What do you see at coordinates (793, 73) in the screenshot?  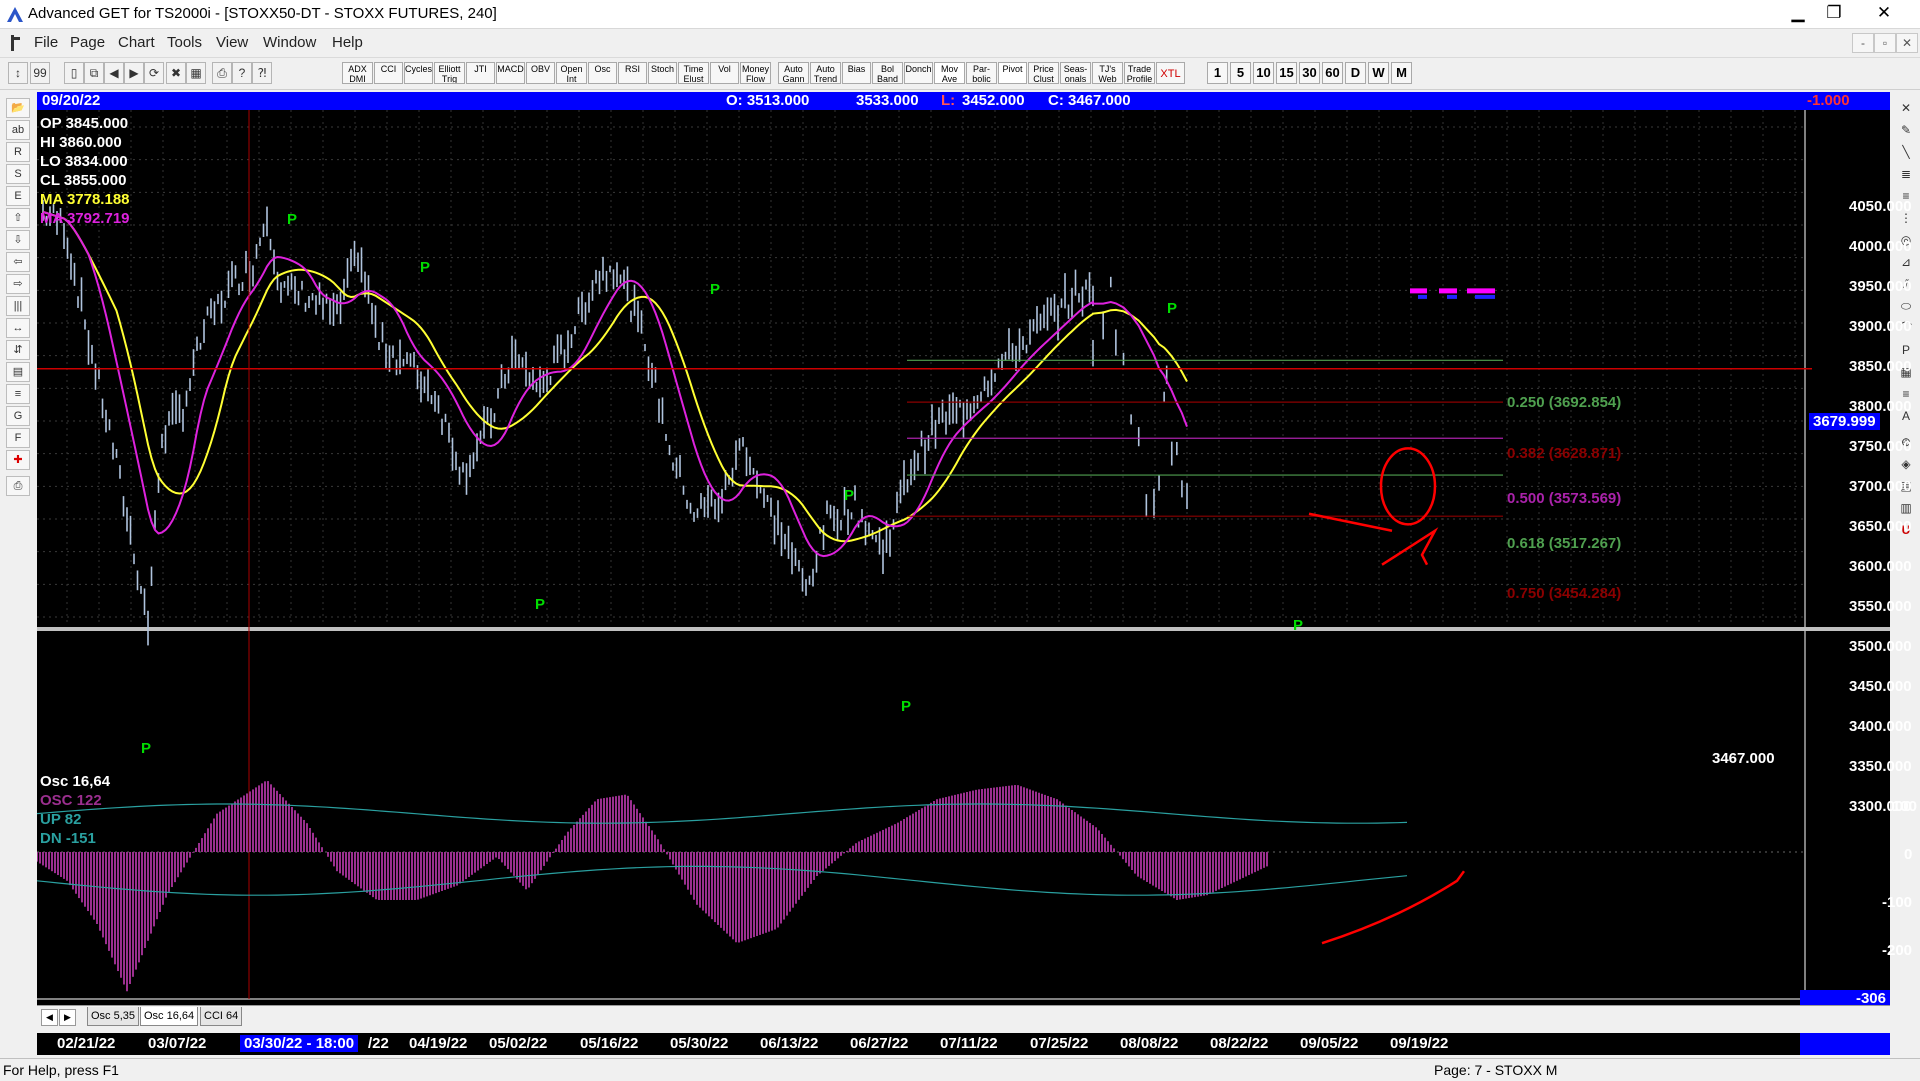 I see `study-button-auto-gann: Auto Gann` at bounding box center [793, 73].